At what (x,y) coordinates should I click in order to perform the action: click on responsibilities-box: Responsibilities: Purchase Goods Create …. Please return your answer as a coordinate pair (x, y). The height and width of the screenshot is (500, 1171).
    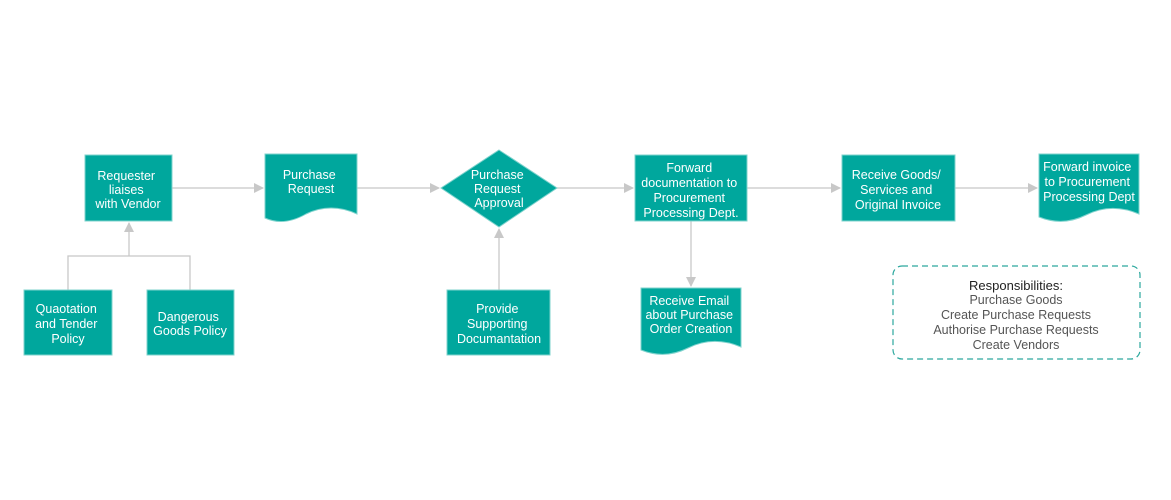
    Looking at the image, I should click on (1016, 312).